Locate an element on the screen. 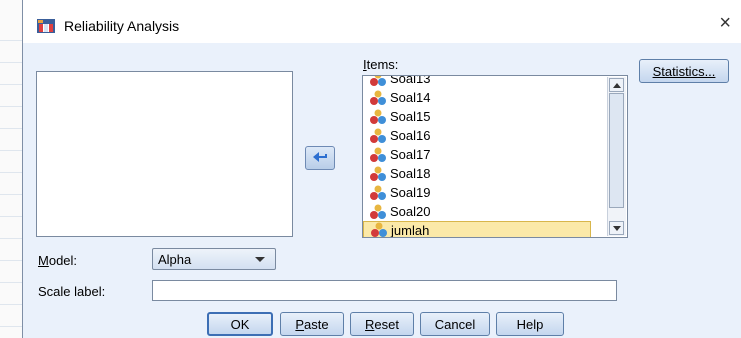 Image resolution: width=741 pixels, height=338 pixels. scale-label-label: Scale label: is located at coordinates (72, 291).